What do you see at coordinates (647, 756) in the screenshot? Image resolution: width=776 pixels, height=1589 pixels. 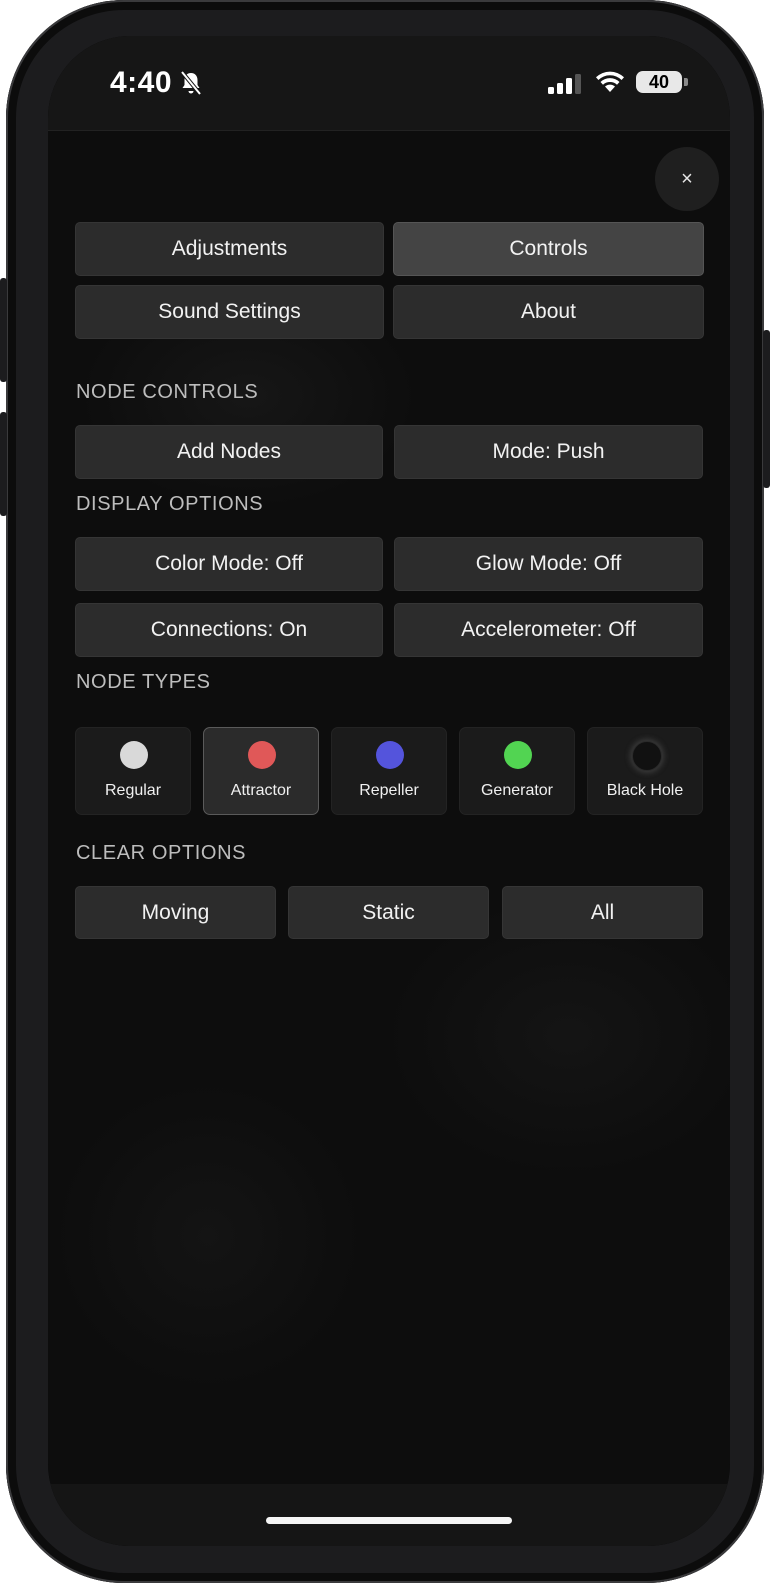 I see `black-hole-node-dot-icon` at bounding box center [647, 756].